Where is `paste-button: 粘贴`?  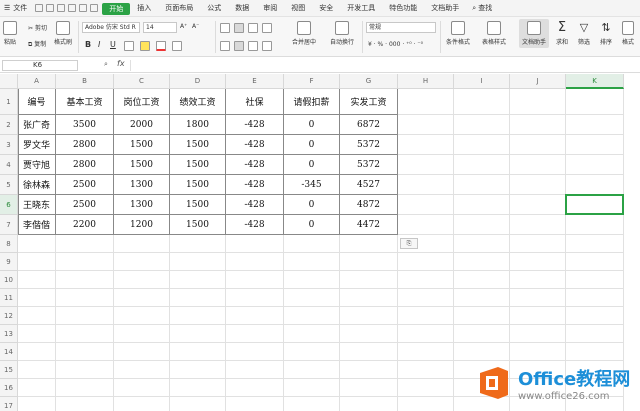 paste-button: 粘贴 is located at coordinates (10, 33).